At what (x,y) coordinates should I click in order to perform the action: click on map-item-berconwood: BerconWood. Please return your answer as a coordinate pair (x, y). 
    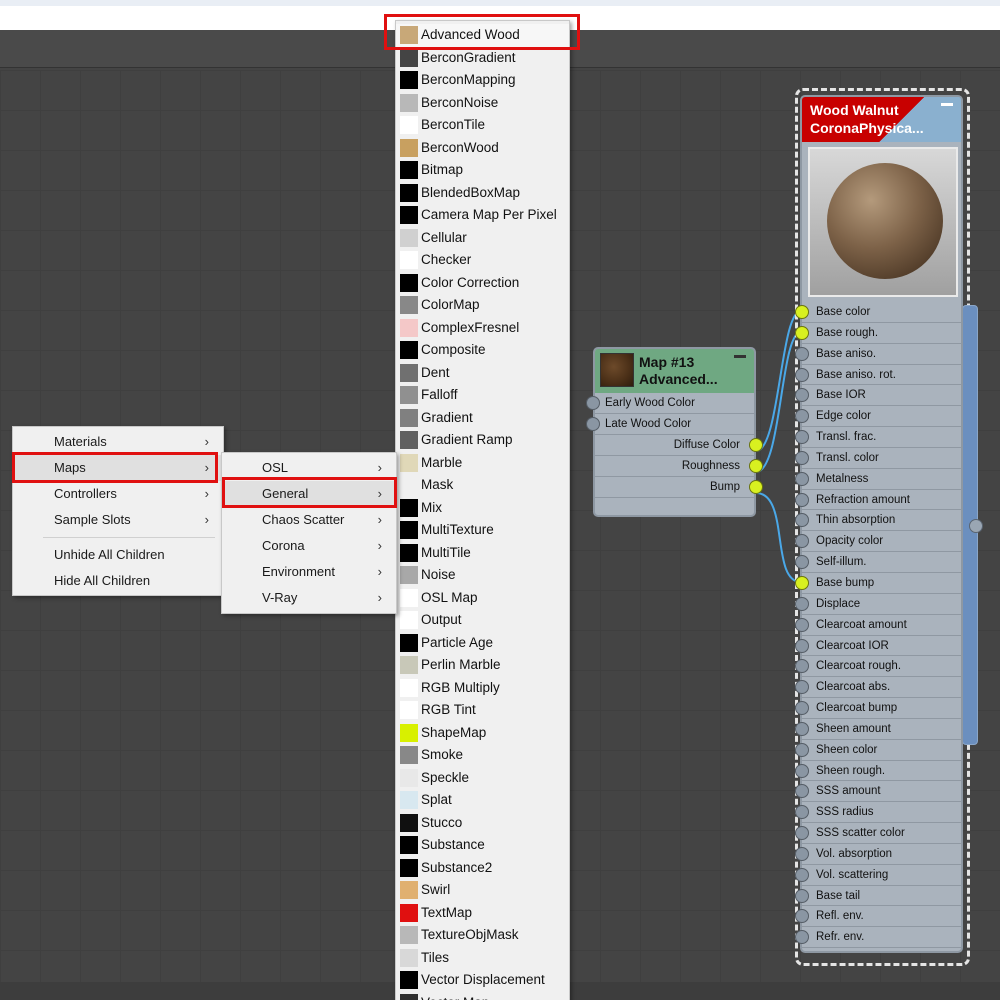
    Looking at the image, I should click on (482, 148).